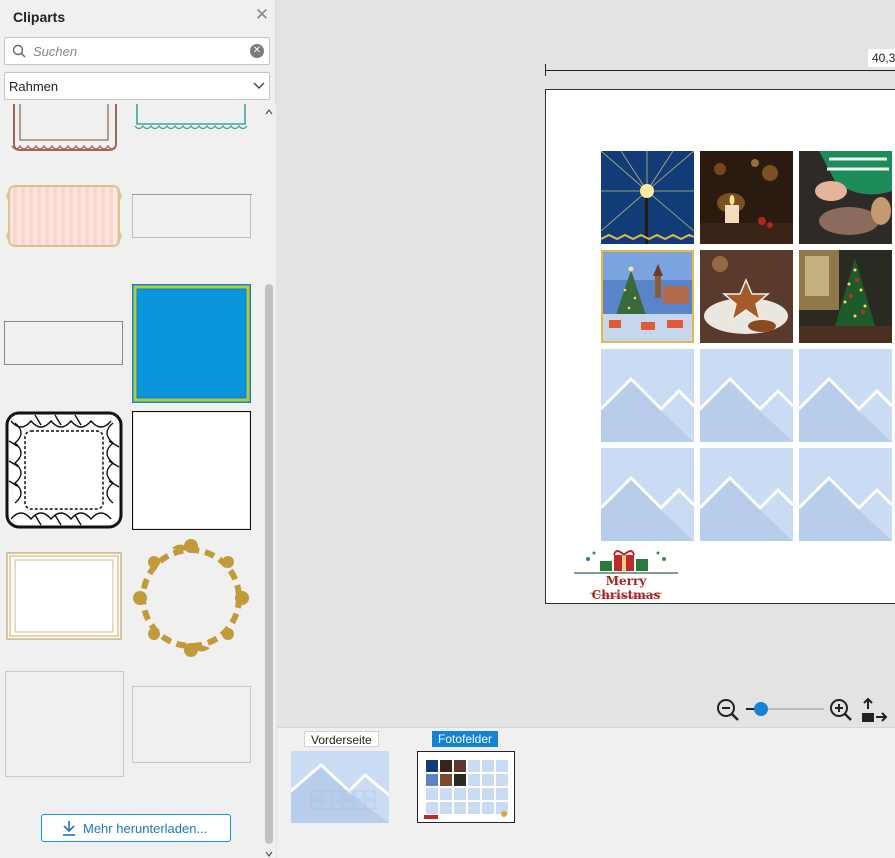 Image resolution: width=895 pixels, height=858 pixels. I want to click on photo-cell-candle, so click(746, 197).